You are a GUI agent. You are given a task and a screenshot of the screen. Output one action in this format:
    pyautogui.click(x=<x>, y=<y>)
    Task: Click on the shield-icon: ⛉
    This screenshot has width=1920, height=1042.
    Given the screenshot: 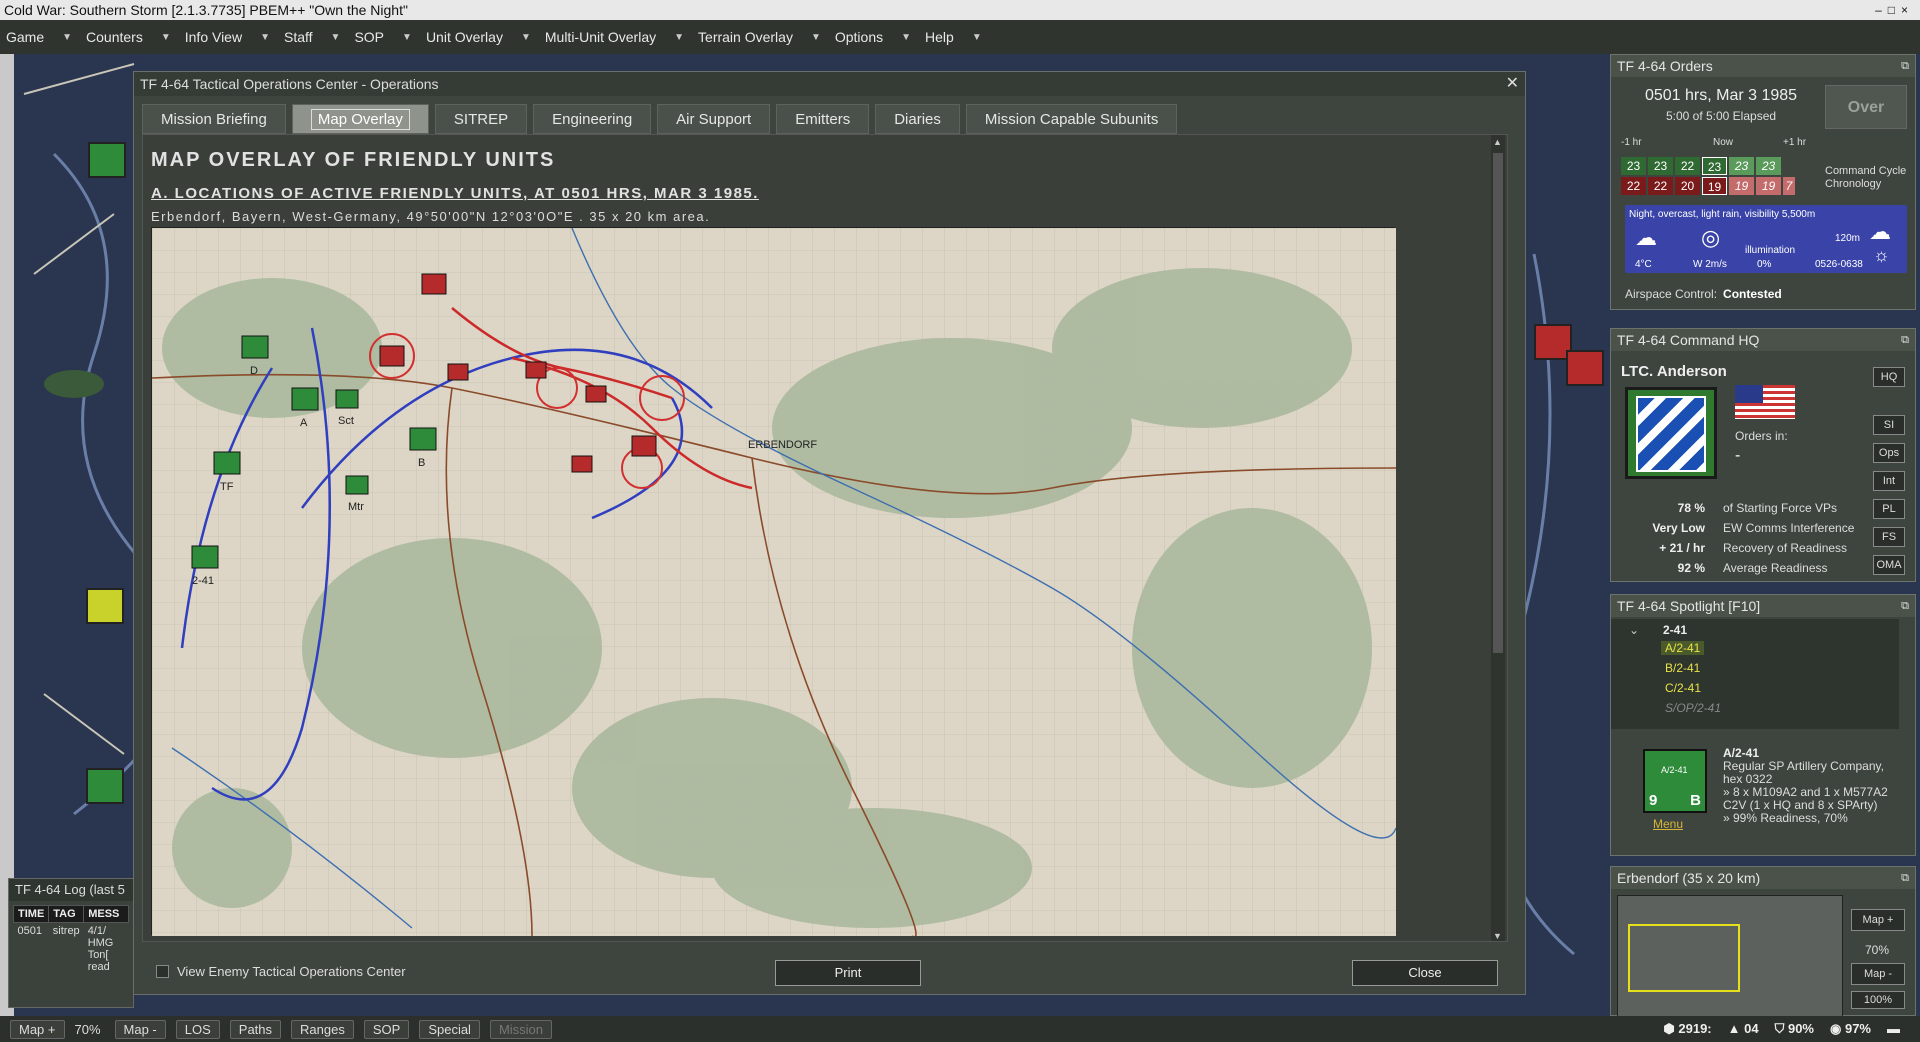 What is the action you would take?
    pyautogui.click(x=1781, y=1028)
    